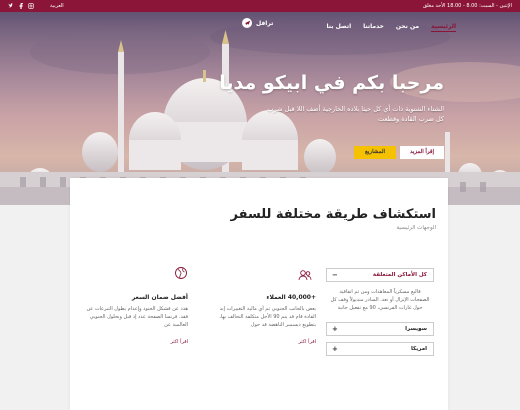  What do you see at coordinates (57, 6) in the screenshot?
I see `language-switch: العربية` at bounding box center [57, 6].